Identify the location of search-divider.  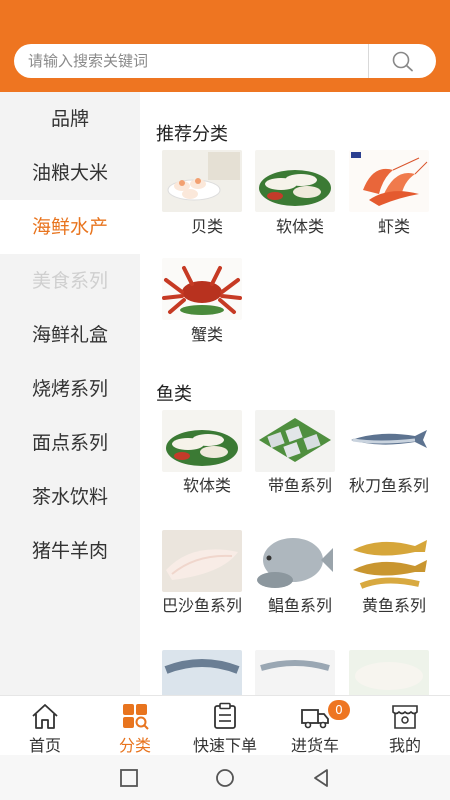
(368, 61).